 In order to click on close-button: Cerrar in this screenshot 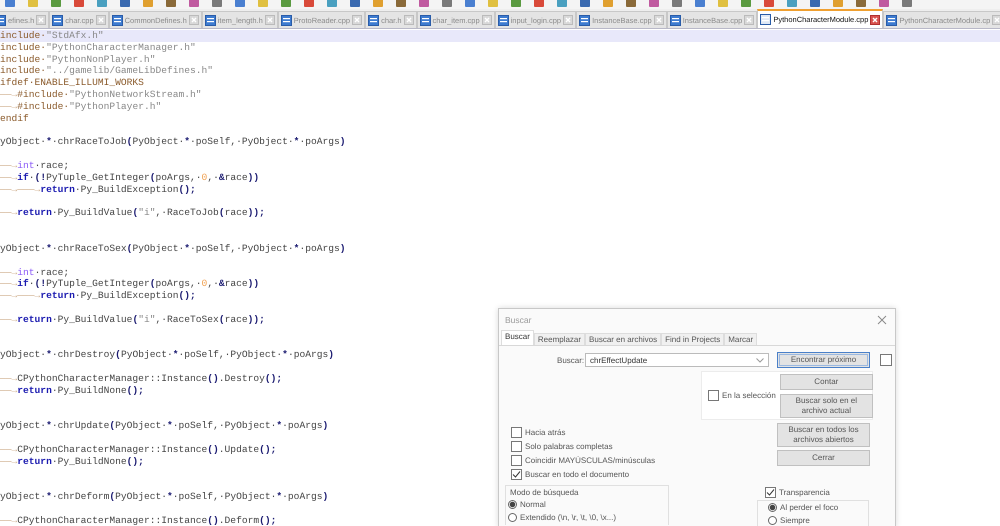, I will do `click(823, 458)`.